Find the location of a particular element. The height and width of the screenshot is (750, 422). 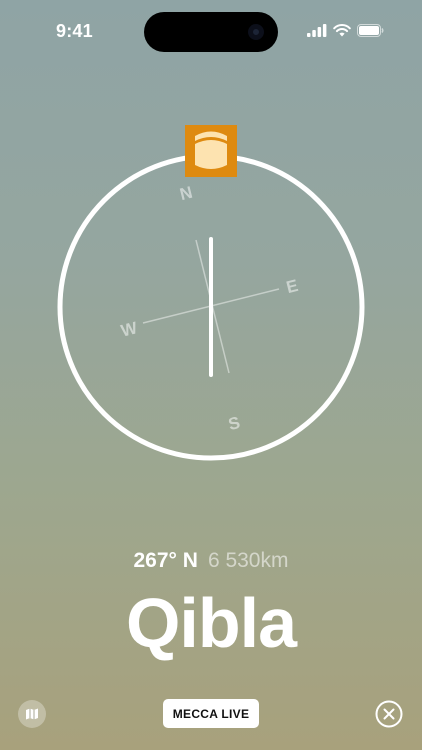

map-icon is located at coordinates (32, 714).